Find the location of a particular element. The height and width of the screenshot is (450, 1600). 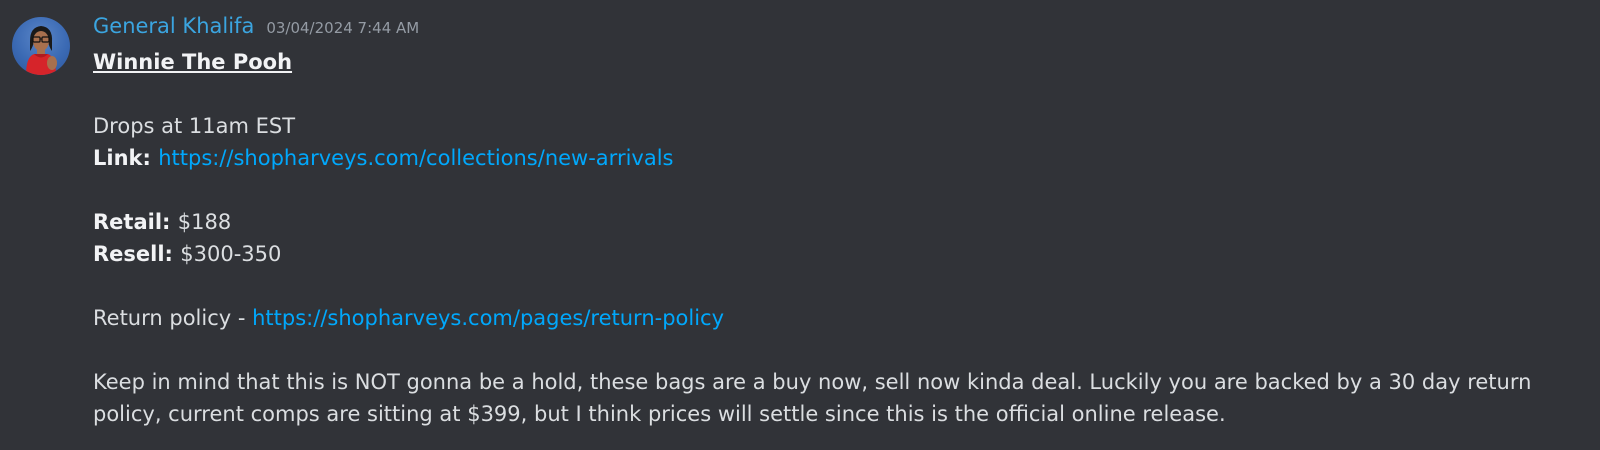

return-policy-label: Return policy - is located at coordinates (173, 318).